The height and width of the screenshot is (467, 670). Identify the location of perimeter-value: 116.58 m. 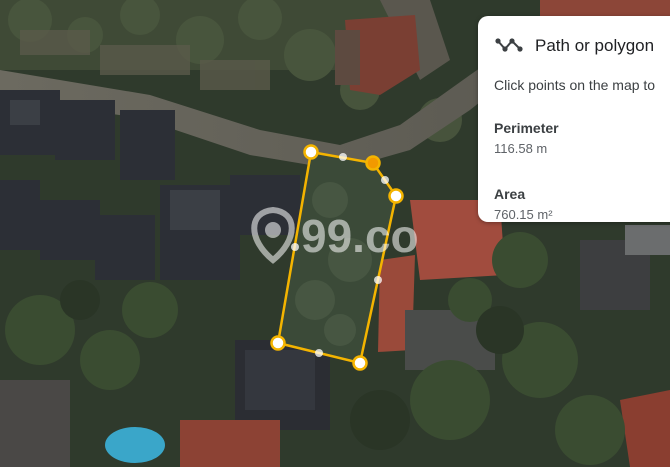
(521, 148).